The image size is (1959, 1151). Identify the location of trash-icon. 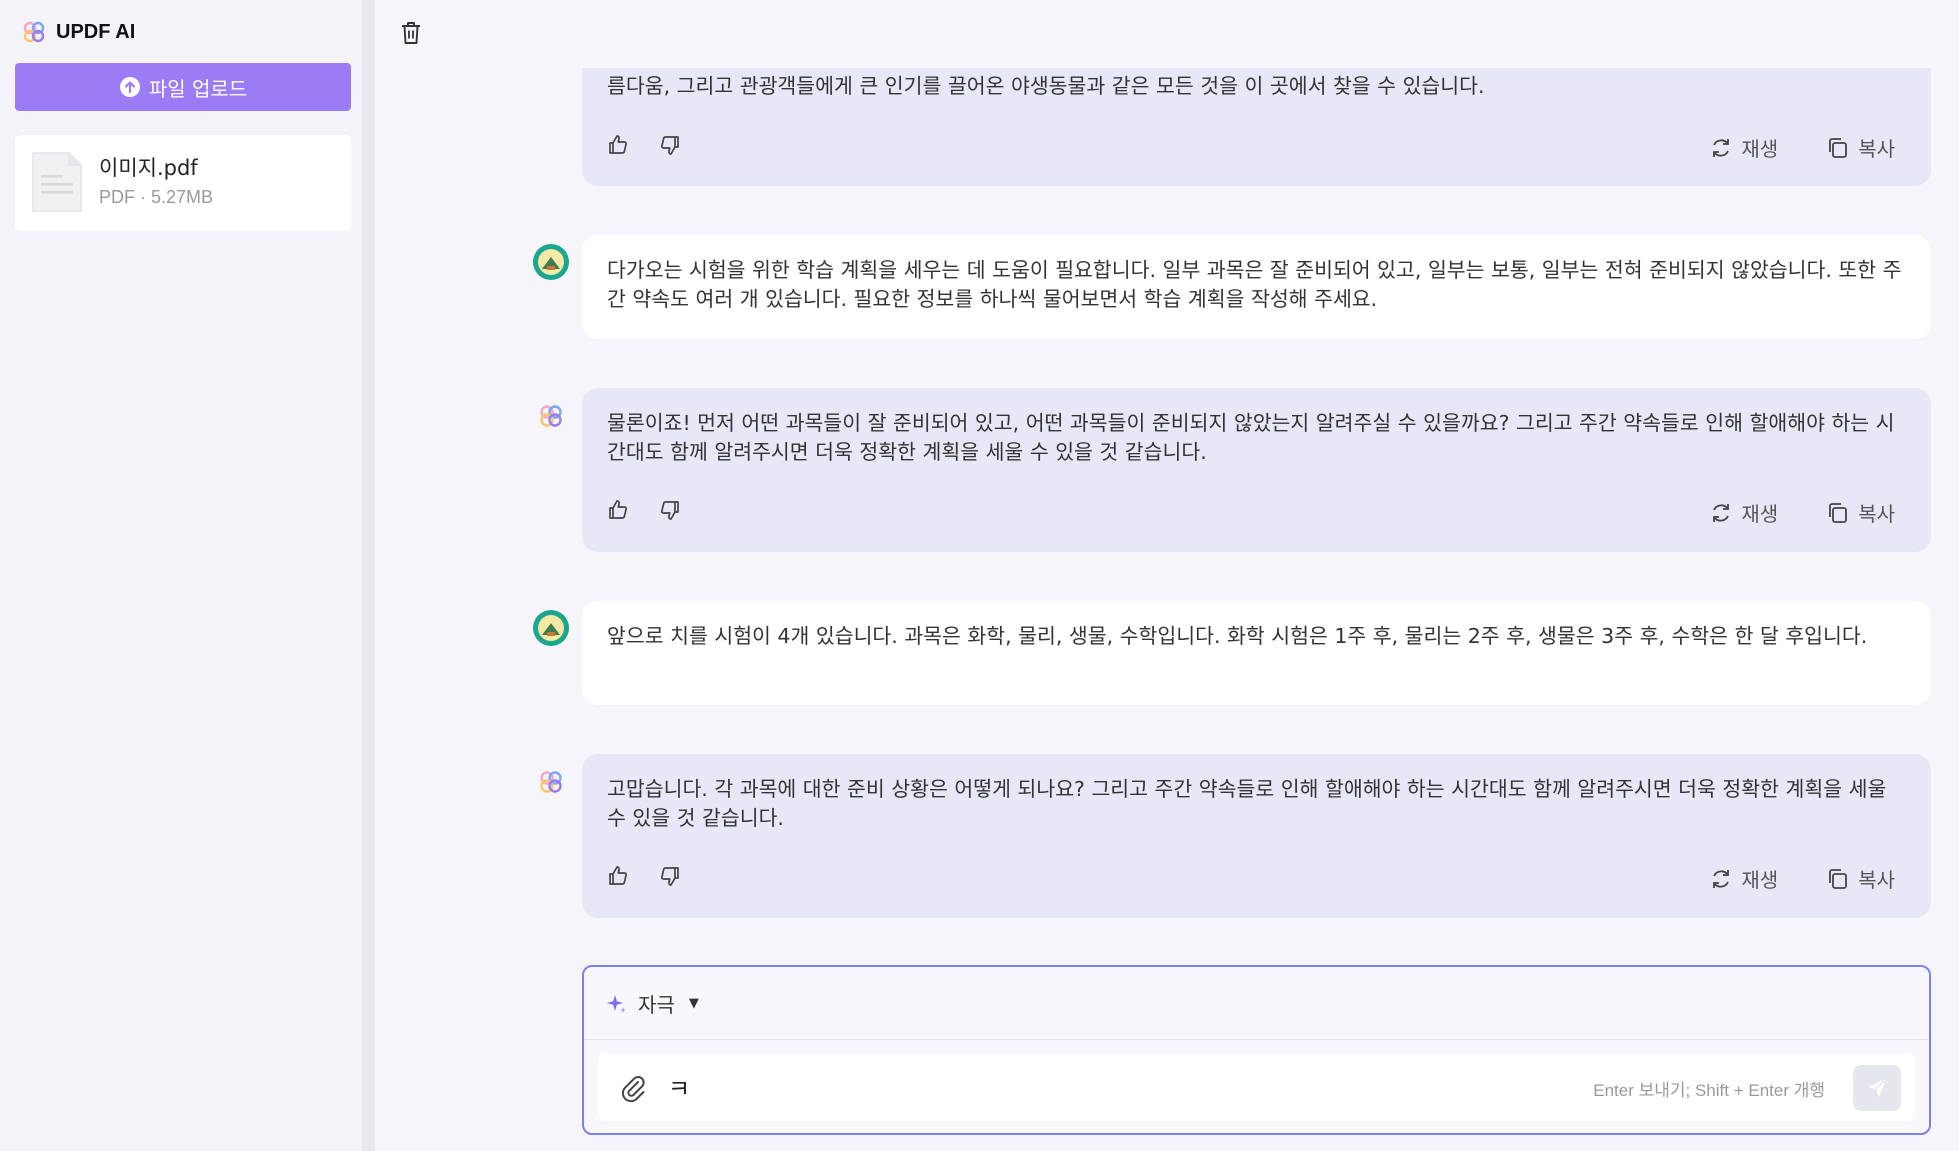
(411, 33).